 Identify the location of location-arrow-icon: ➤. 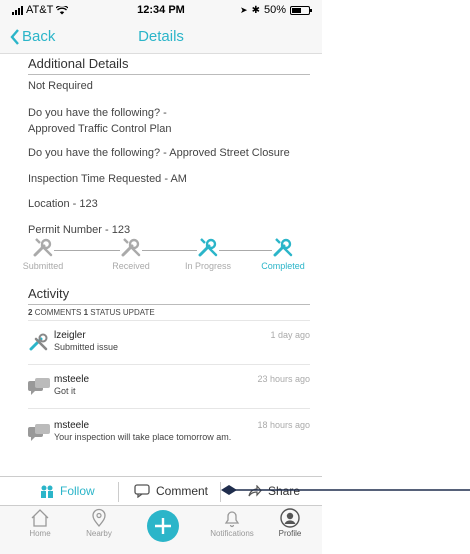
(244, 9).